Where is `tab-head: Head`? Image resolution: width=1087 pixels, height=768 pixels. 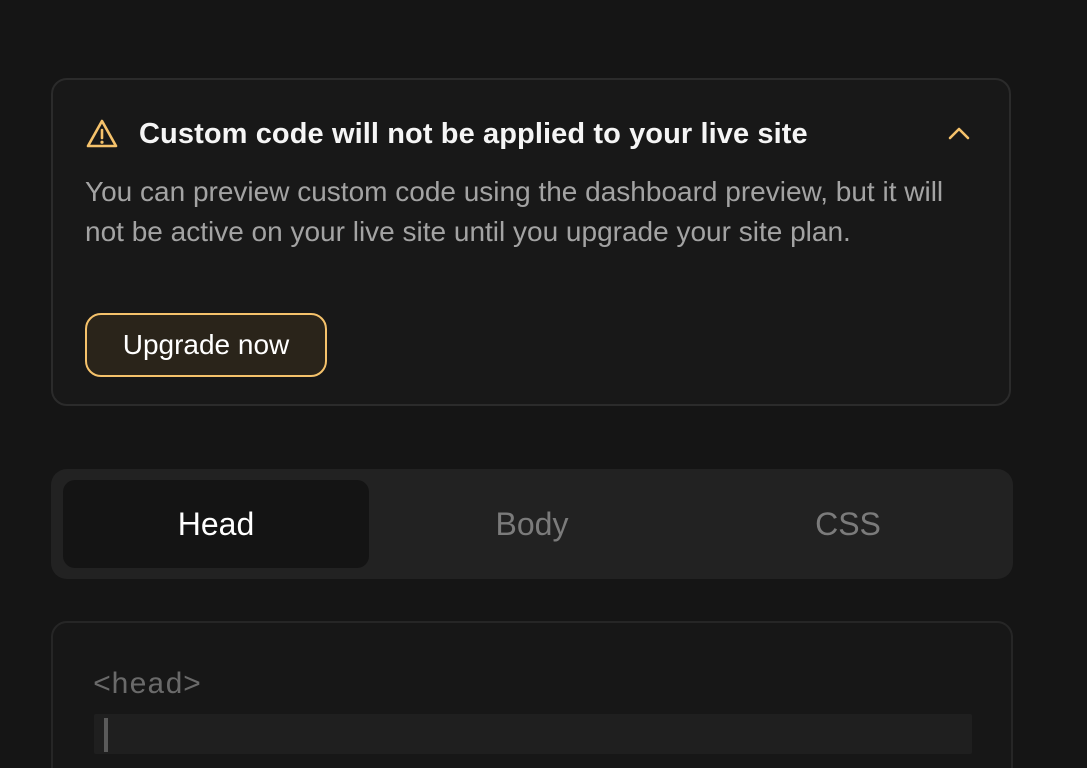
tab-head: Head is located at coordinates (216, 524).